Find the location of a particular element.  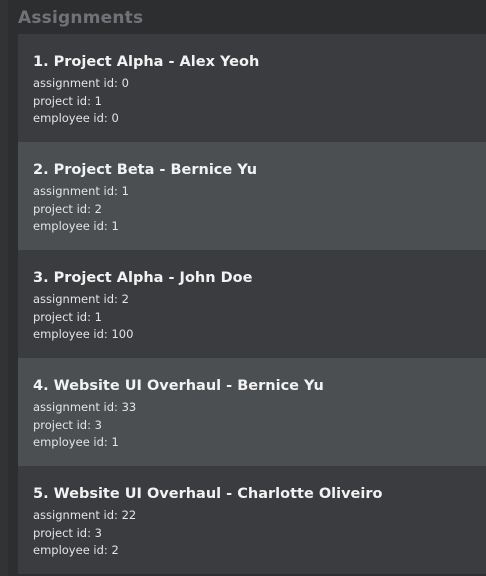

employee-id-label: employee id: 2 is located at coordinates (76, 550).